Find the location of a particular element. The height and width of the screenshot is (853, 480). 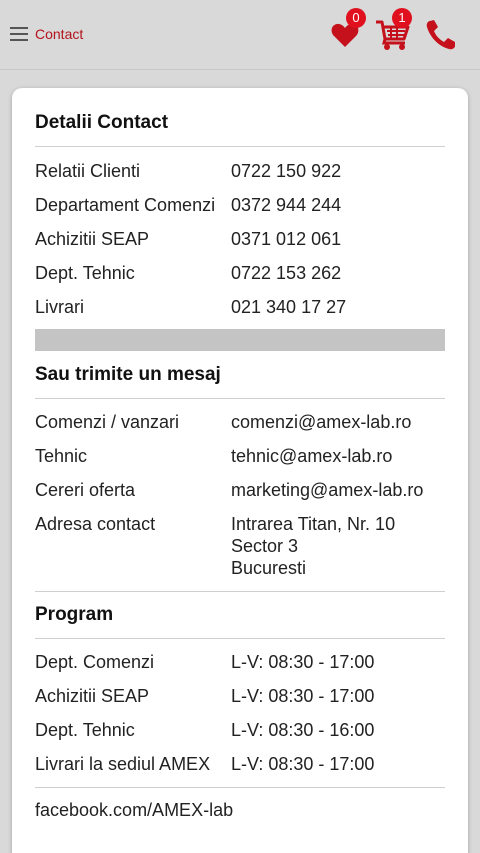

program-row: Achizitii SEAP L-V: 08:30 - 17:00 is located at coordinates (240, 696).